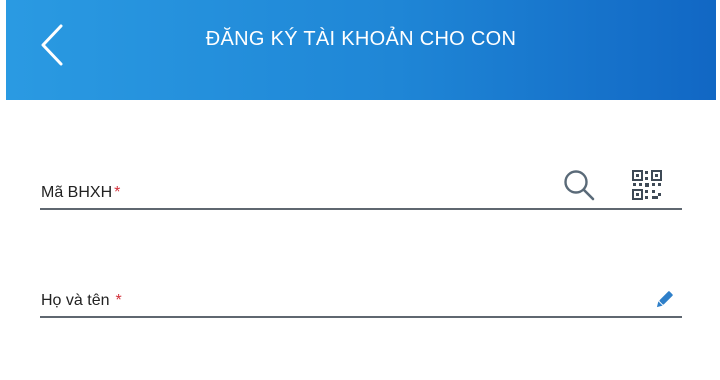 Image resolution: width=720 pixels, height=380 pixels. I want to click on search-button, so click(579, 185).